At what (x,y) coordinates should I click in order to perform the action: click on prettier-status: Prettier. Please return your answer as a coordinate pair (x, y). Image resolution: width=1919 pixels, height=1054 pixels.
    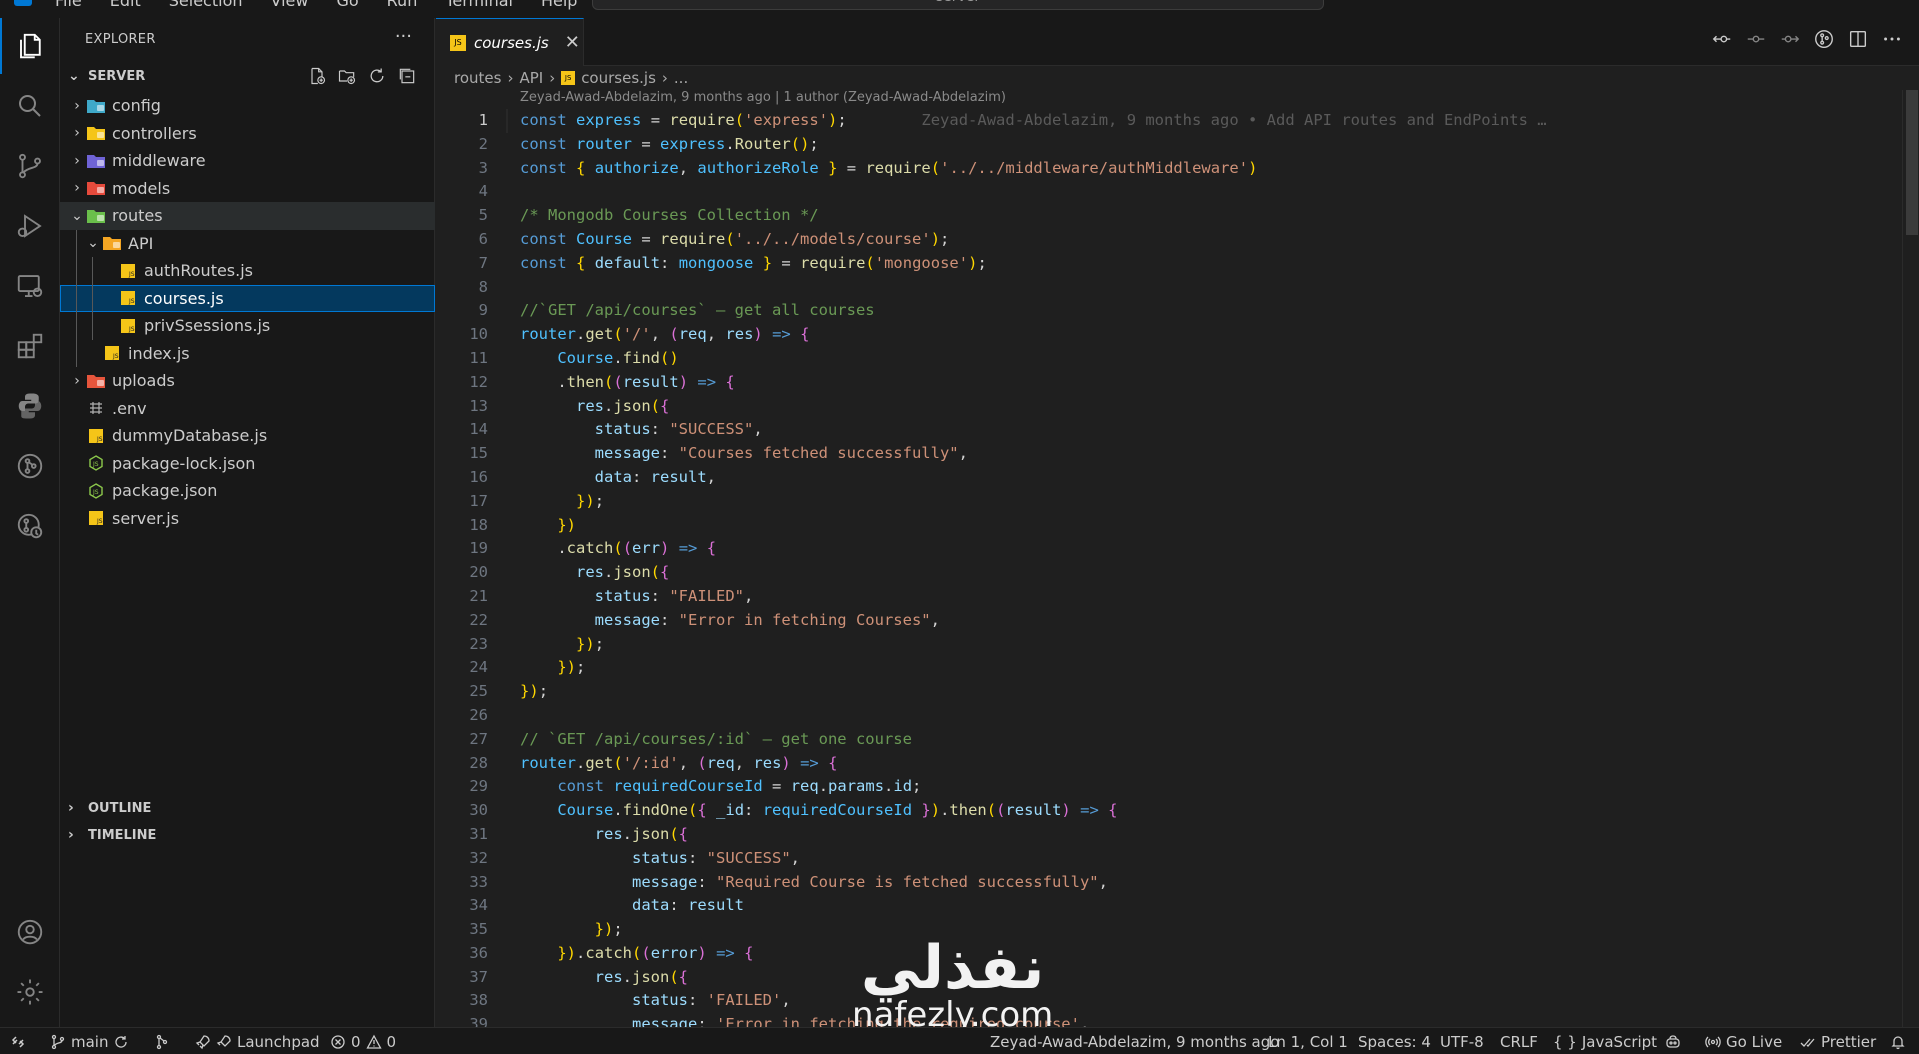
    Looking at the image, I should click on (1838, 1041).